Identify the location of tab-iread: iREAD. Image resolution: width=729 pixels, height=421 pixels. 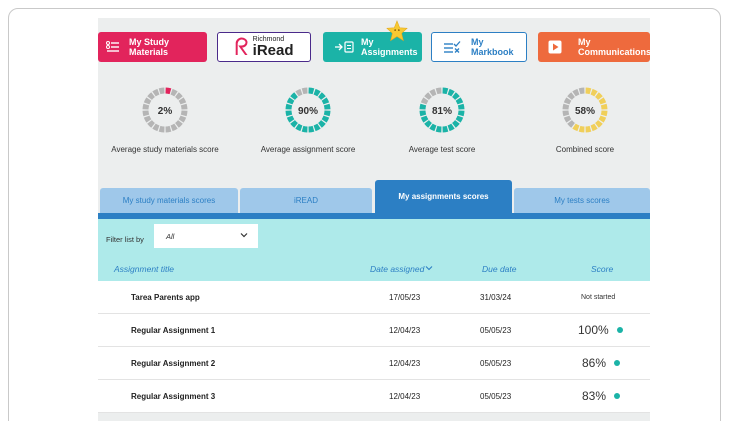
(306, 200).